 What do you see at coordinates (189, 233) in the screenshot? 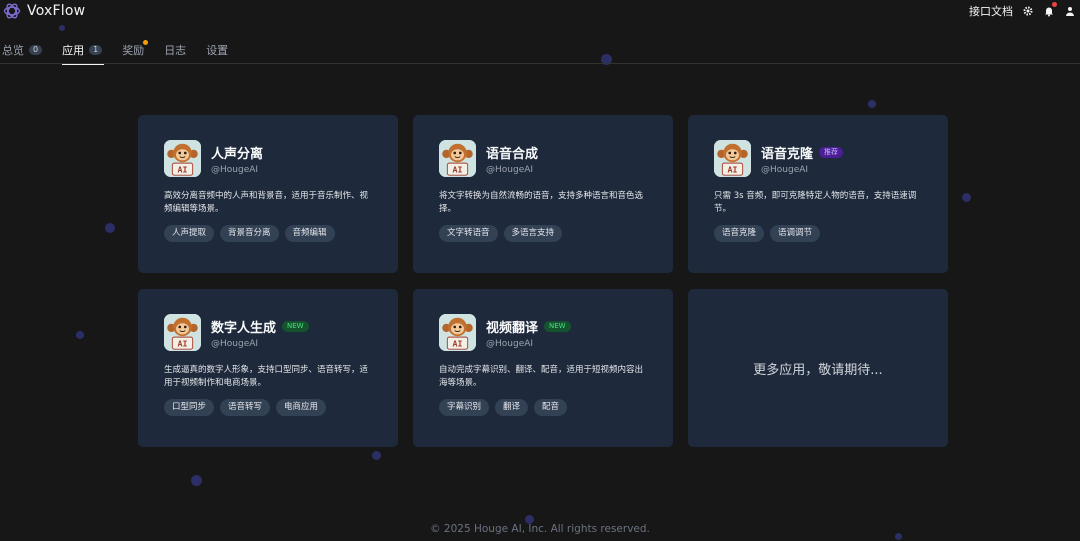
I see `app-tag: 人声提取` at bounding box center [189, 233].